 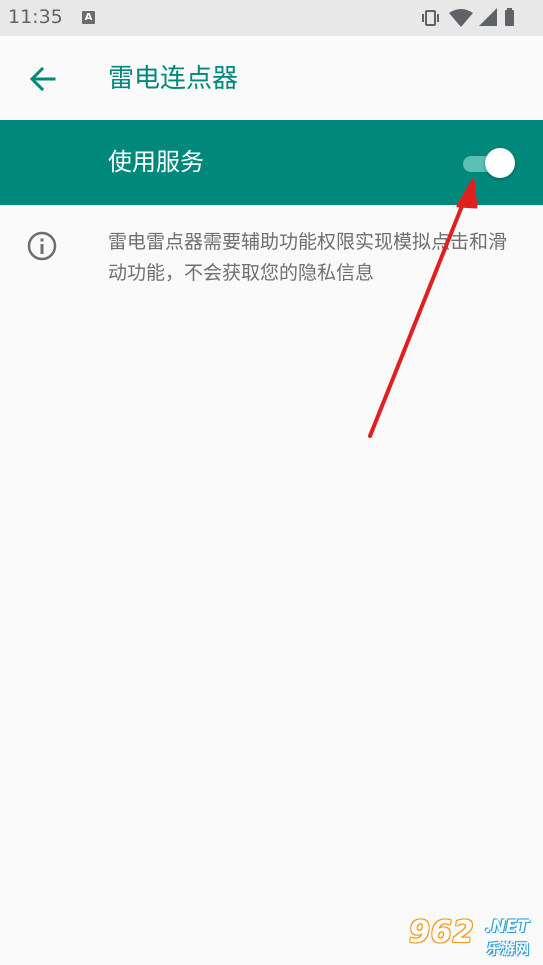 What do you see at coordinates (476, 18) in the screenshot?
I see `status-icons` at bounding box center [476, 18].